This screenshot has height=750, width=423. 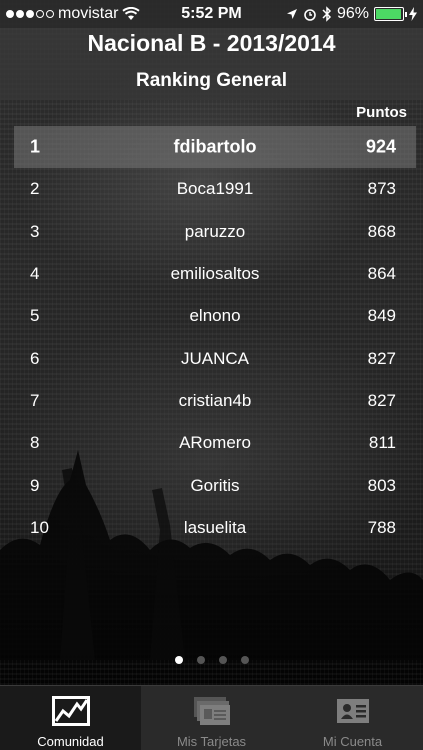 What do you see at coordinates (381, 527) in the screenshot?
I see `player-points: 788` at bounding box center [381, 527].